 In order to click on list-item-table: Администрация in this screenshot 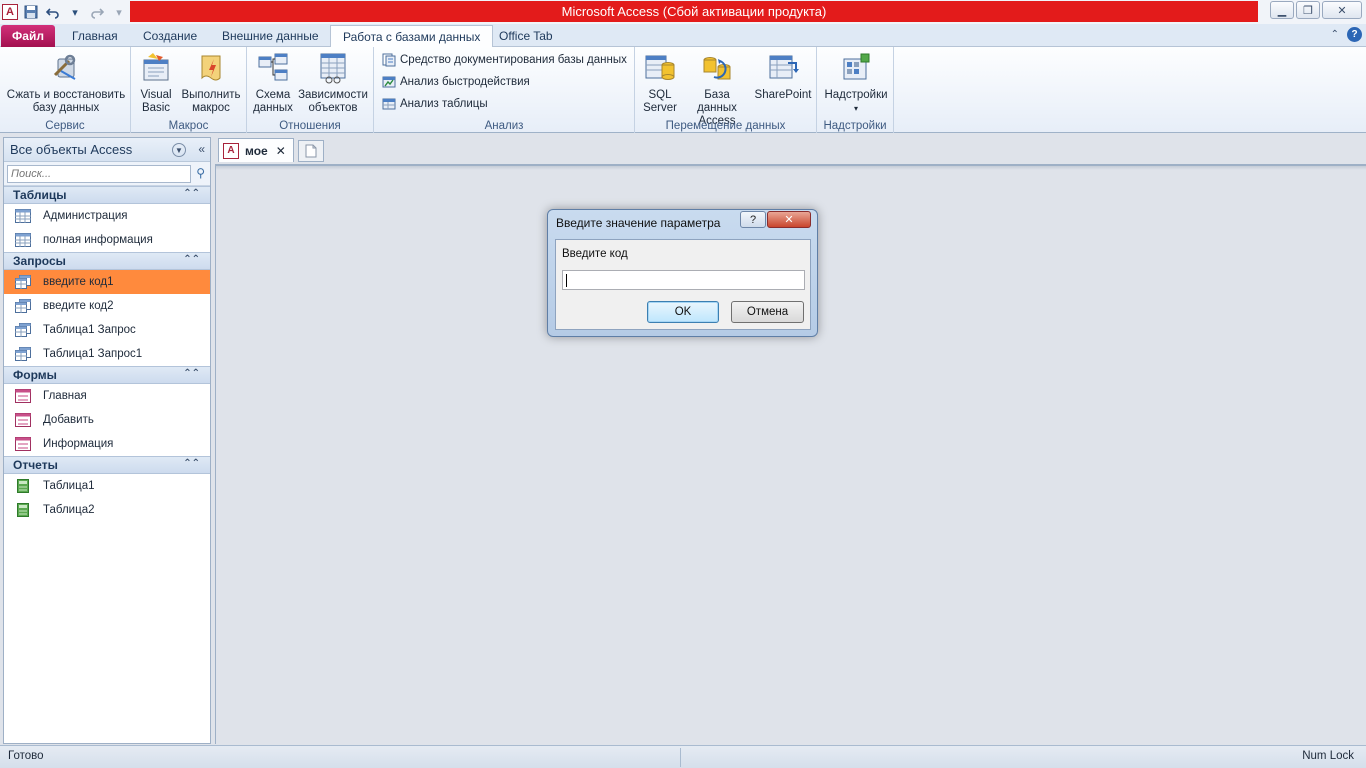, I will do `click(107, 216)`.